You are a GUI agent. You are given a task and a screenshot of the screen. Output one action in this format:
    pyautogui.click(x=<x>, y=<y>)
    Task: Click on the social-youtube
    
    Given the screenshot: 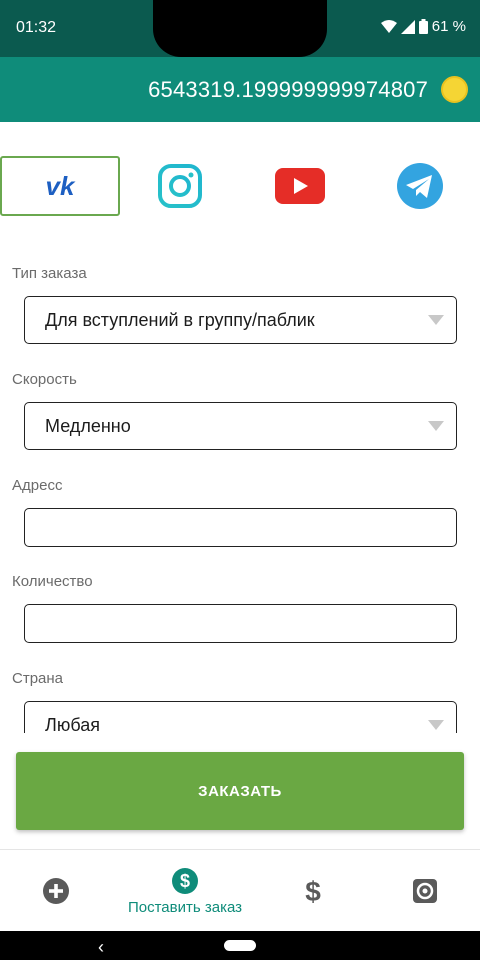 What is the action you would take?
    pyautogui.click(x=300, y=186)
    